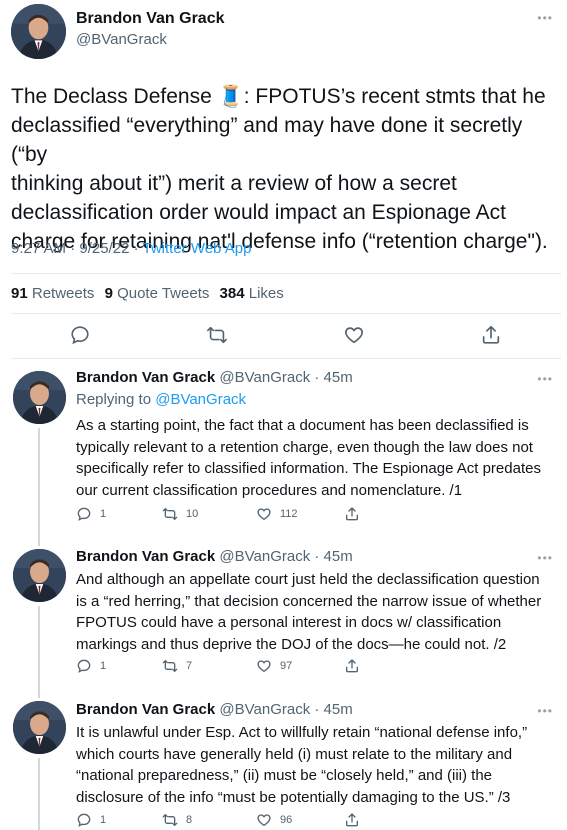 Image resolution: width=567 pixels, height=830 pixels. What do you see at coordinates (226, 515) in the screenshot?
I see `reply-actions: 1 10 112` at bounding box center [226, 515].